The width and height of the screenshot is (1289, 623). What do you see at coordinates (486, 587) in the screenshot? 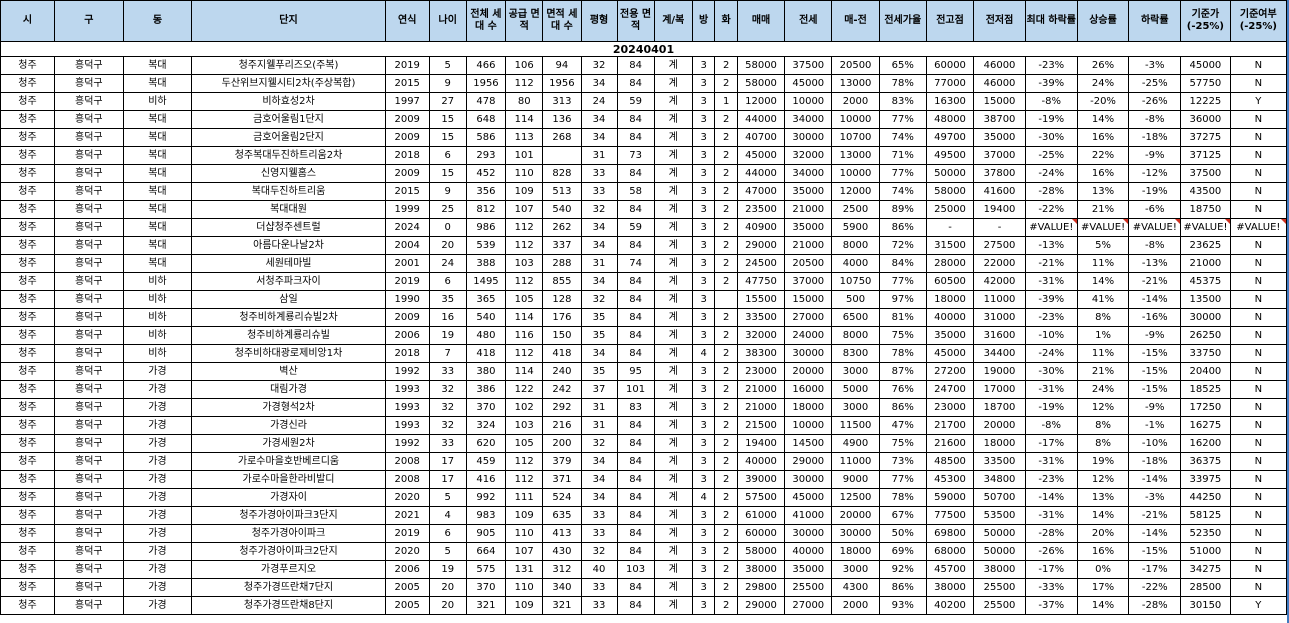
I see `table-cell: 370` at bounding box center [486, 587].